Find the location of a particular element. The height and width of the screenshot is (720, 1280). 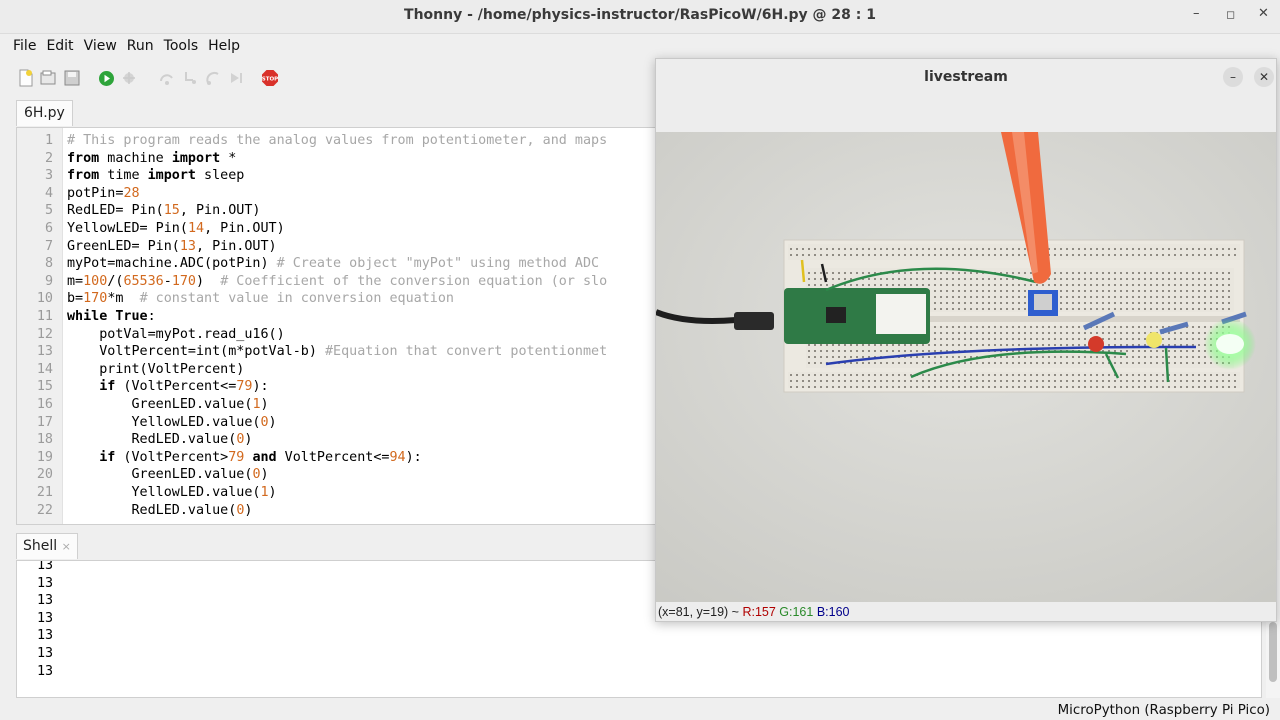

line-number: 1 is located at coordinates (48, 140).